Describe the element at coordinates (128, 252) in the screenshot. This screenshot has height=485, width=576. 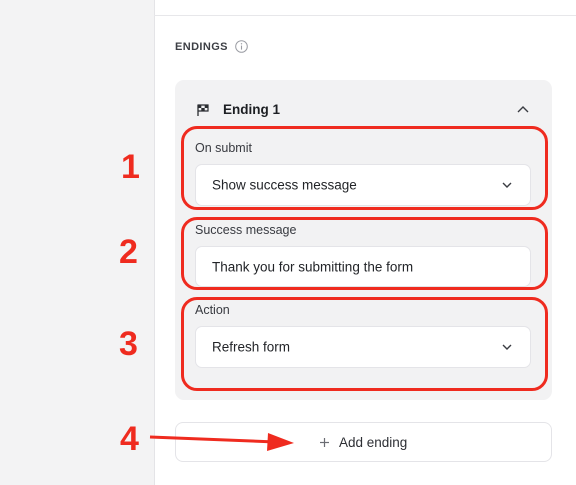
I see `annotation-number-2: 2` at that location.